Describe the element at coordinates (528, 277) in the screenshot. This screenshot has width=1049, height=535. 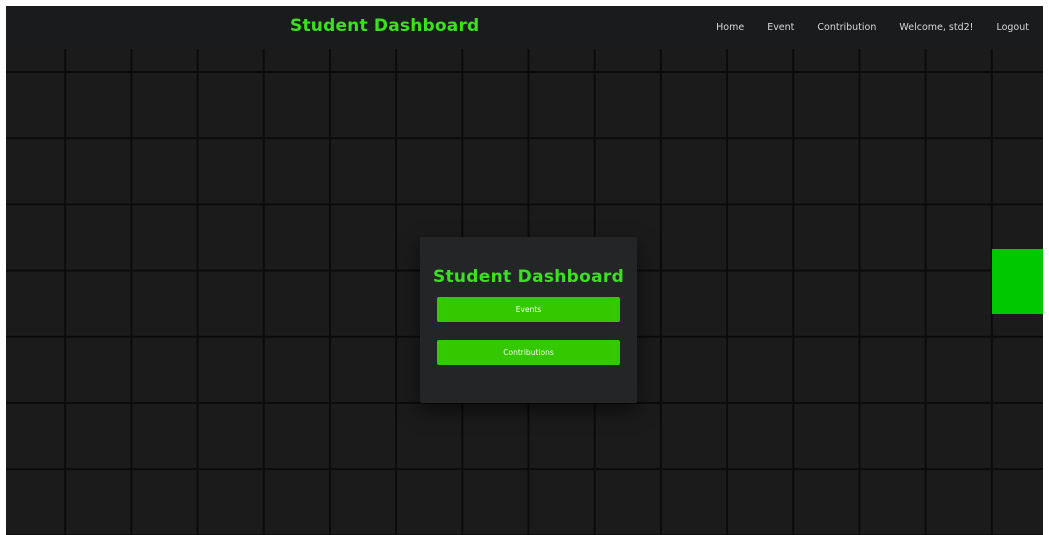
I see `card-title: Student Dashboard` at that location.